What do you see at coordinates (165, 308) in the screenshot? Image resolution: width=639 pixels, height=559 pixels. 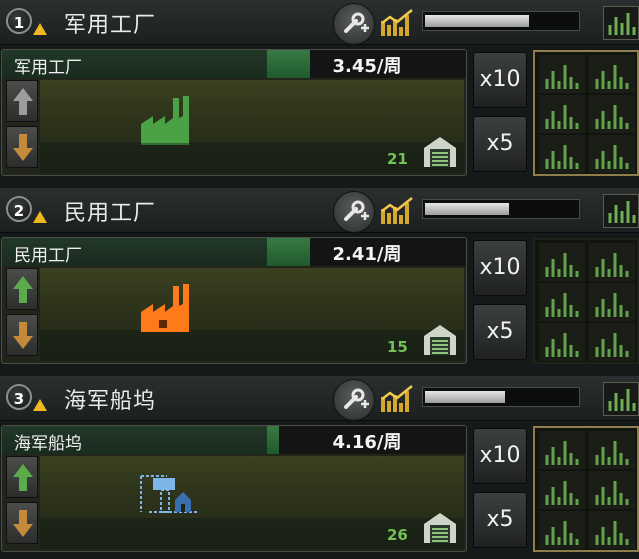 I see `civilian-factory-icon` at bounding box center [165, 308].